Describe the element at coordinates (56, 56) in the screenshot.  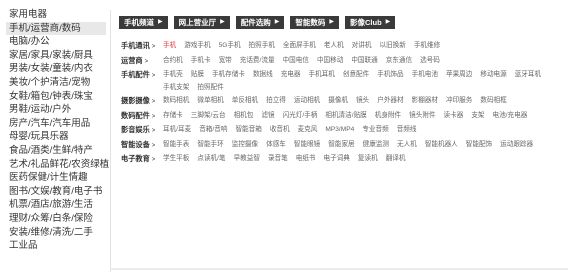
I see `sidebar-category-item: 家居/家具/家装/厨具` at that location.